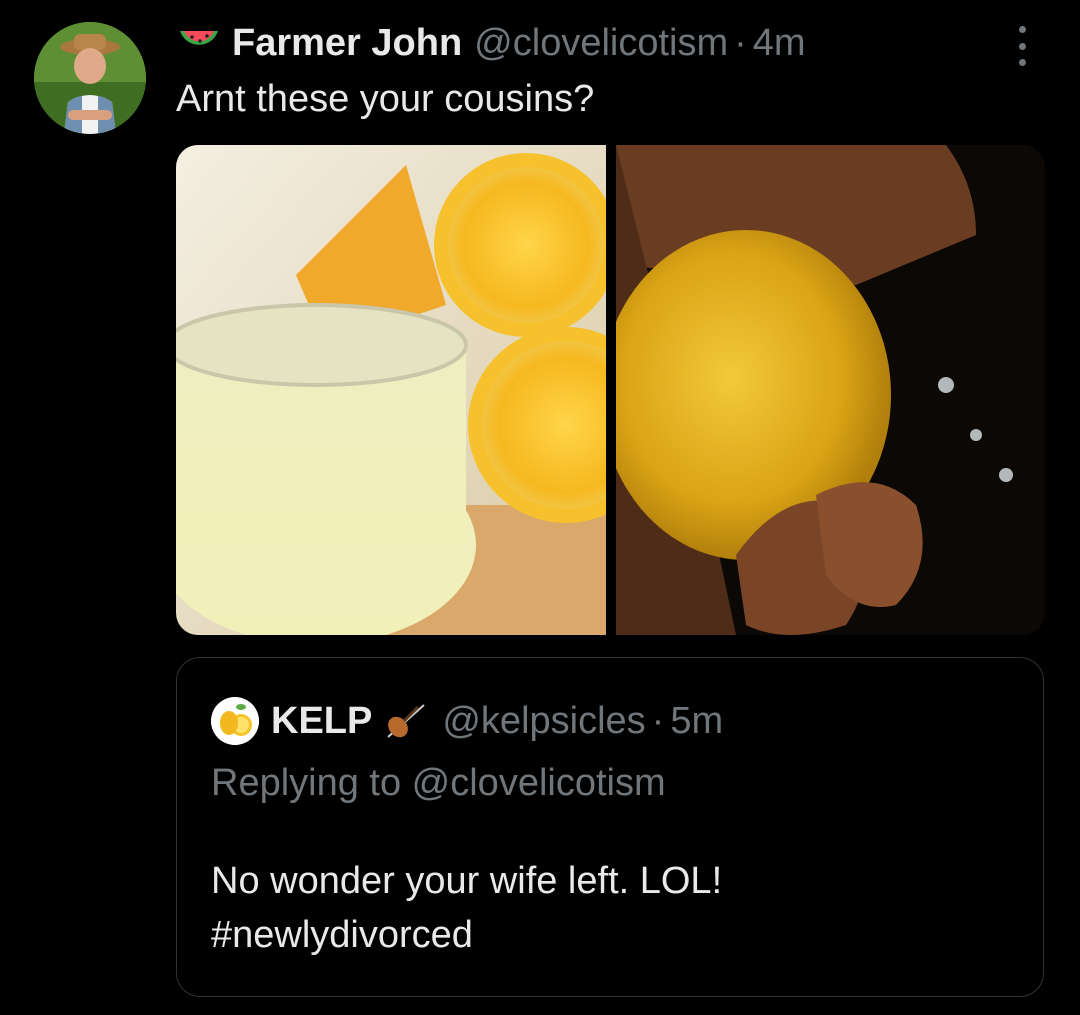 The height and width of the screenshot is (1015, 1080). What do you see at coordinates (466, 935) in the screenshot?
I see `hashtag-link: #newlydivorced` at bounding box center [466, 935].